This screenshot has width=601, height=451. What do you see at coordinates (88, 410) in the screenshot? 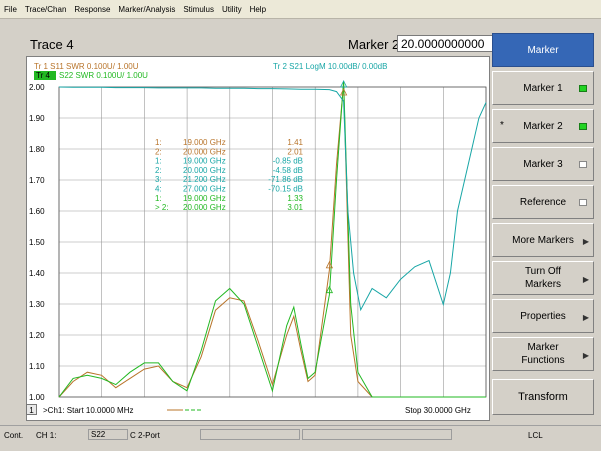
I see `start-frequency: >Ch1: Start 10.0000 MHz` at bounding box center [88, 410].